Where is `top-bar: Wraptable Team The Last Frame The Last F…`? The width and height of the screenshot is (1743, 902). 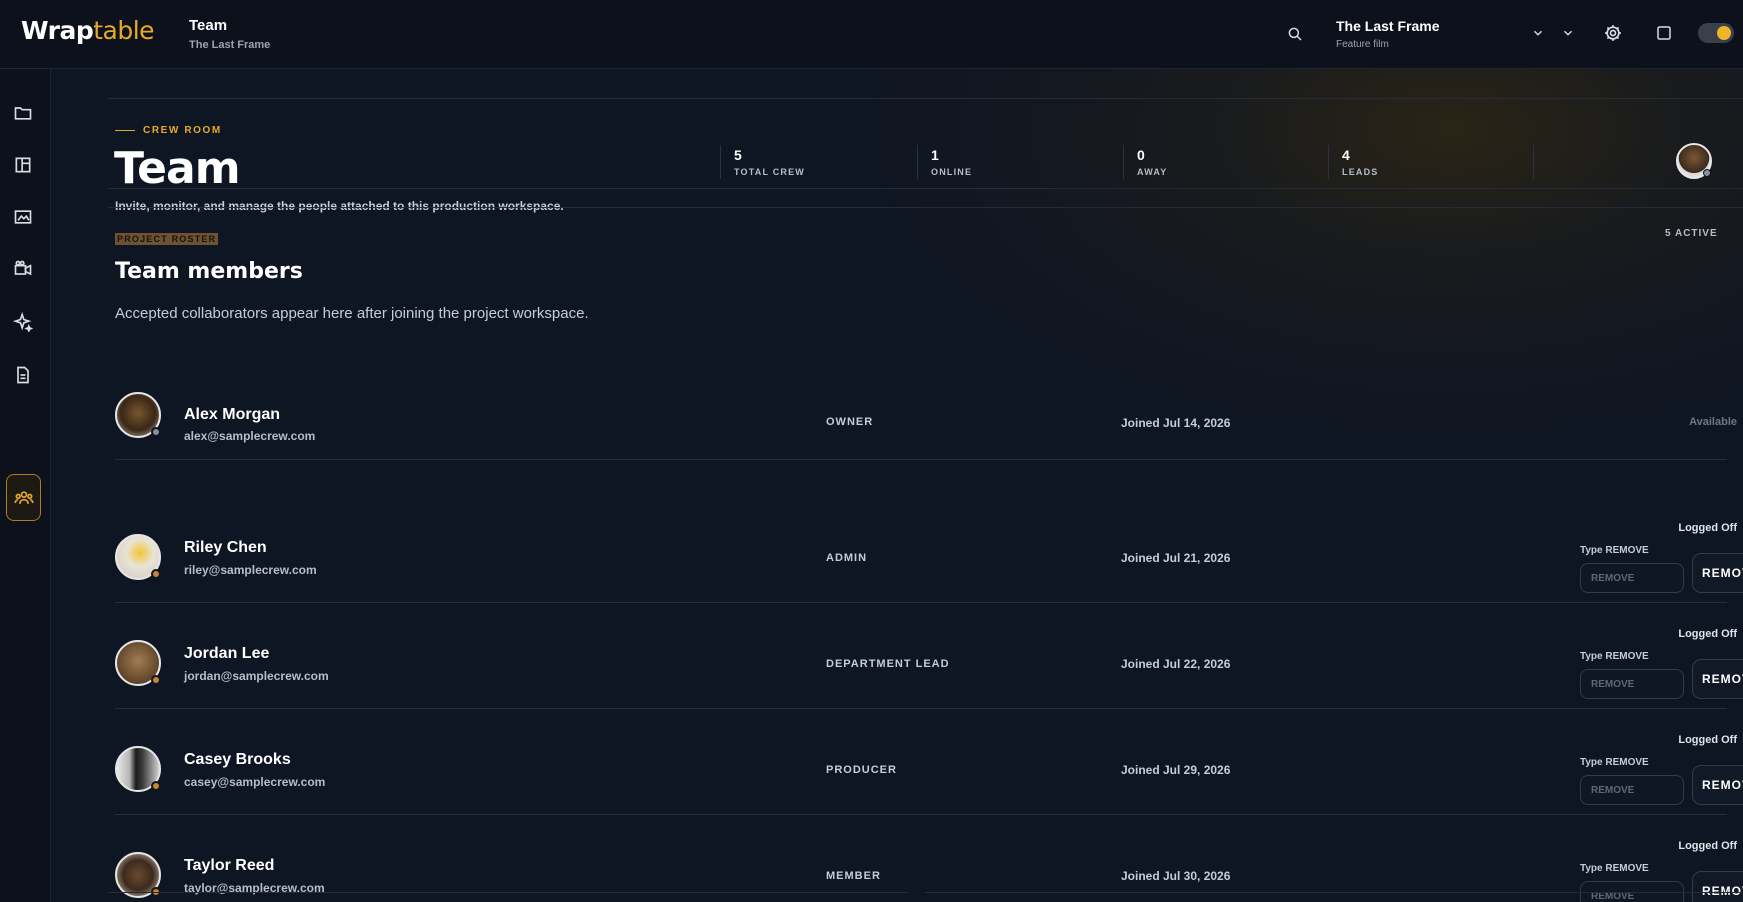
top-bar: Wraptable Team The Last Frame The Last F… is located at coordinates (871, 34).